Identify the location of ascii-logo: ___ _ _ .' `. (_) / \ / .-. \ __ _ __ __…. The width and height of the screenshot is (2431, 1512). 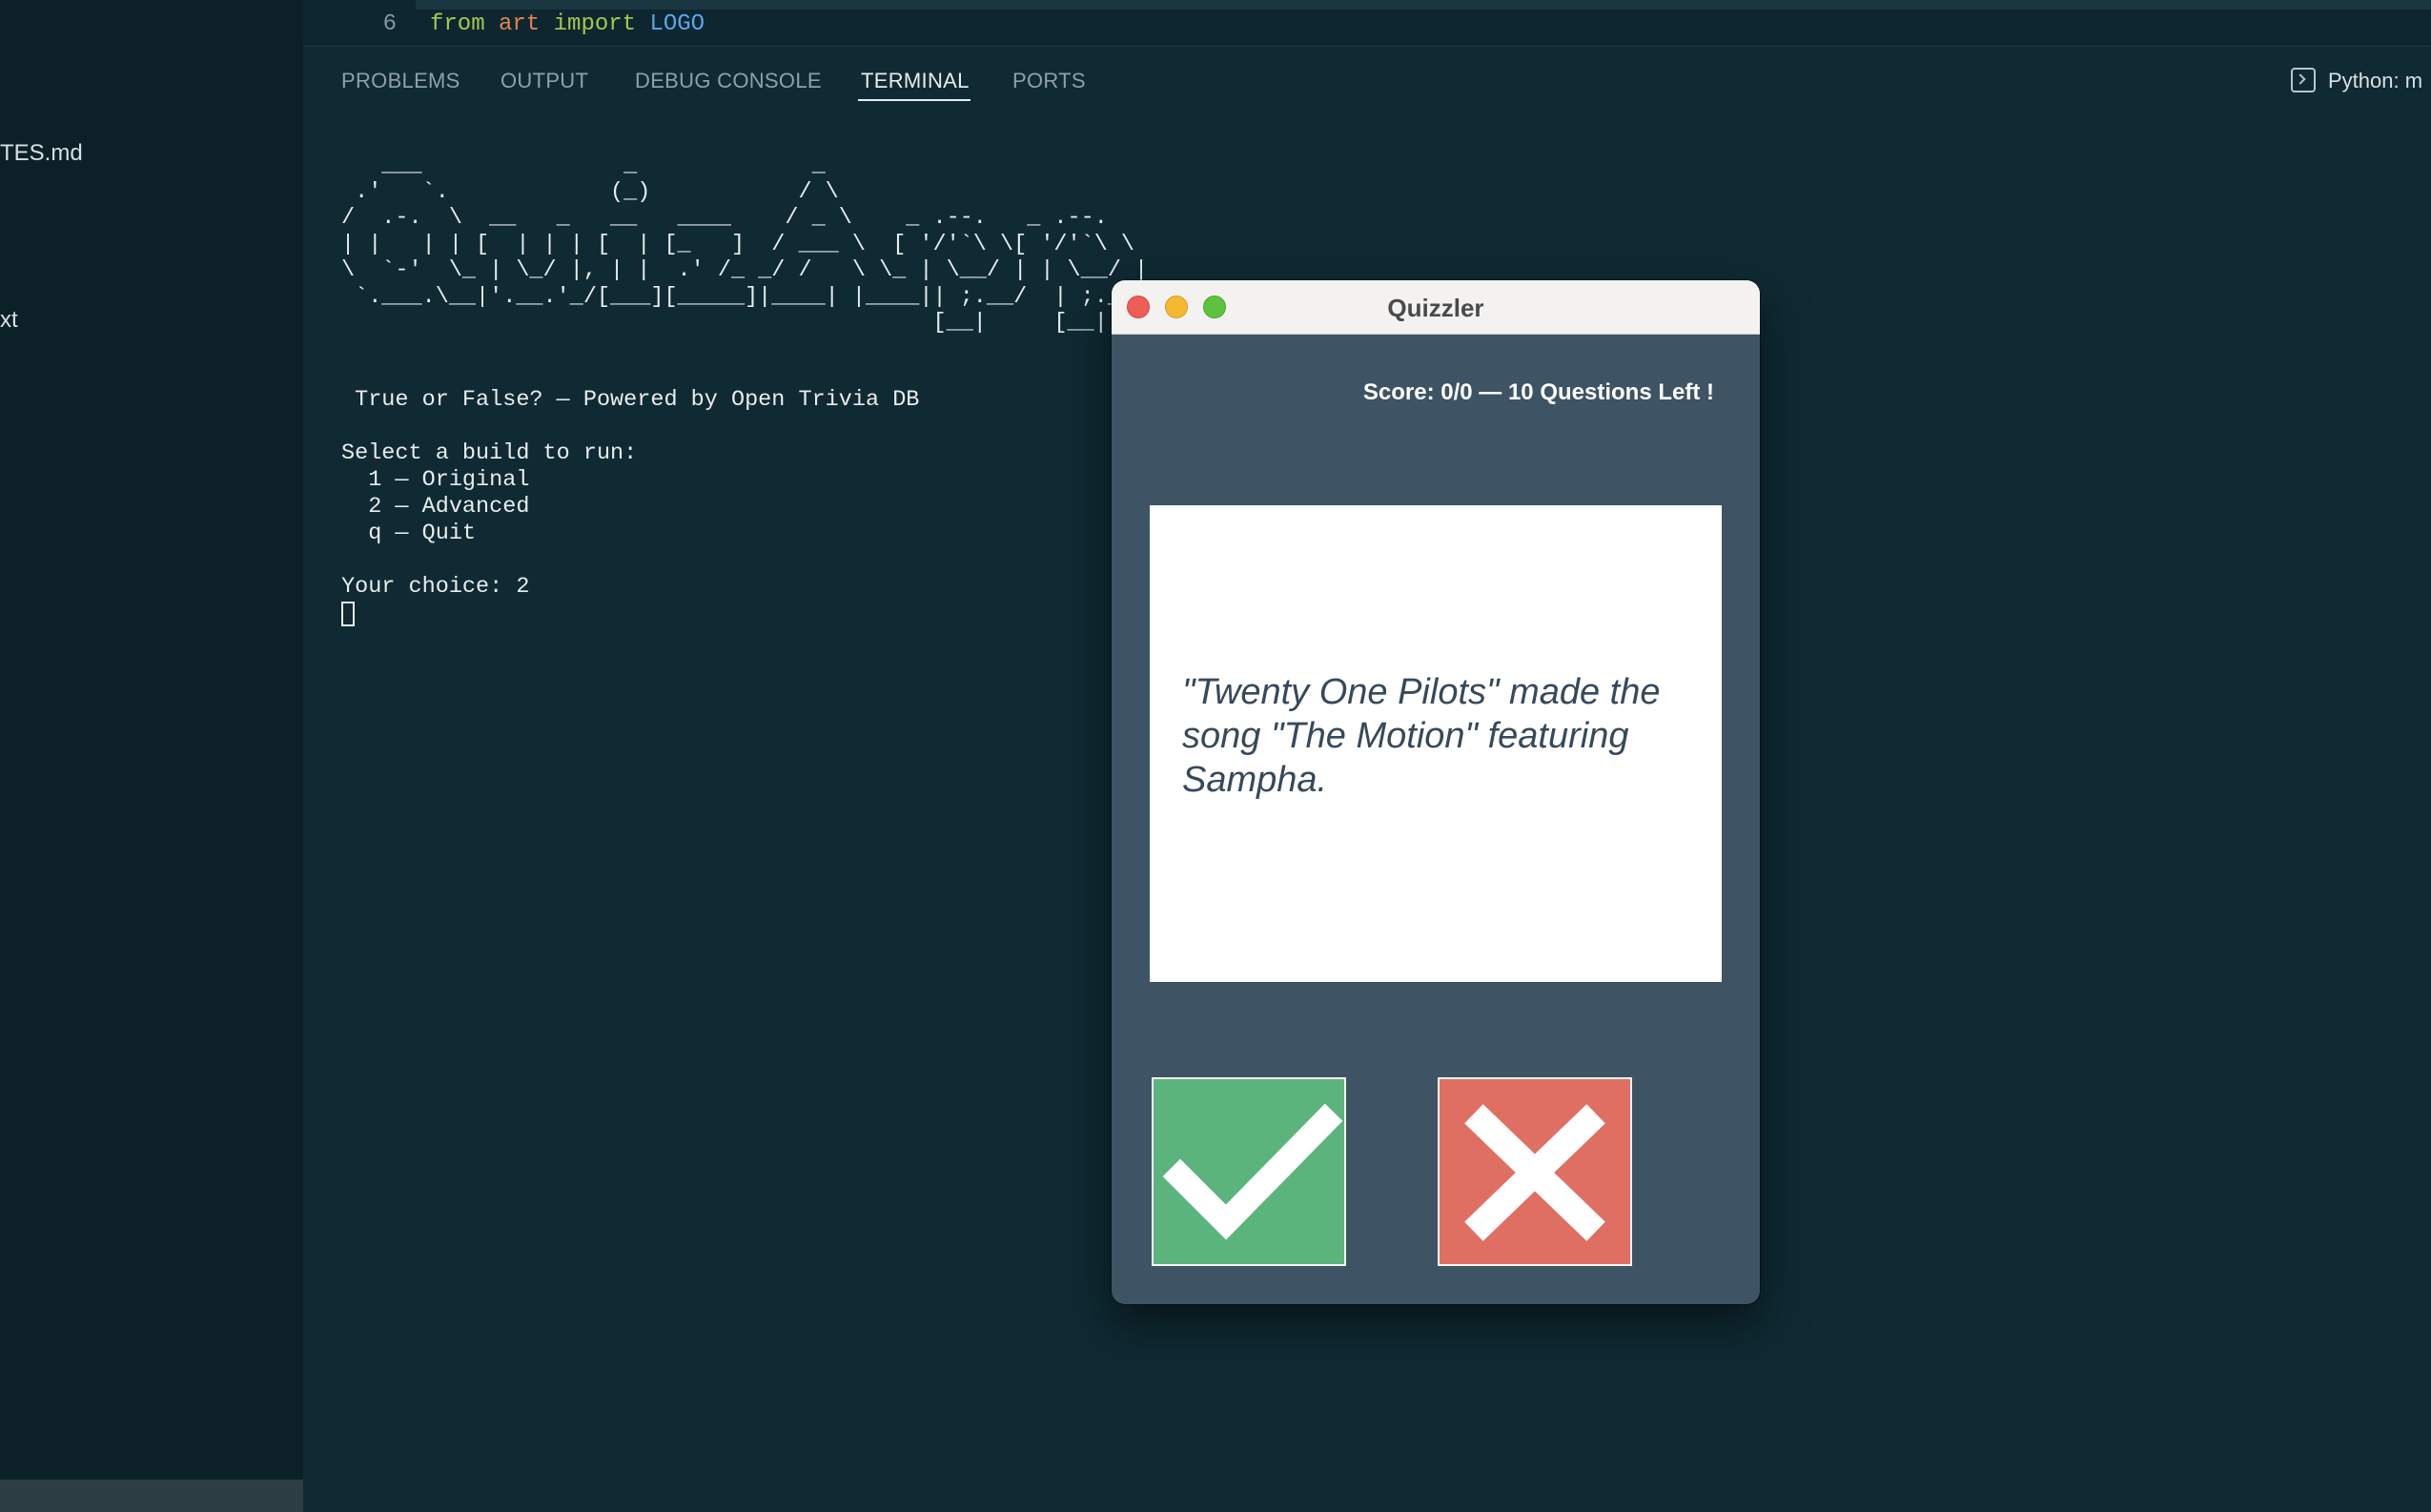
(745, 244).